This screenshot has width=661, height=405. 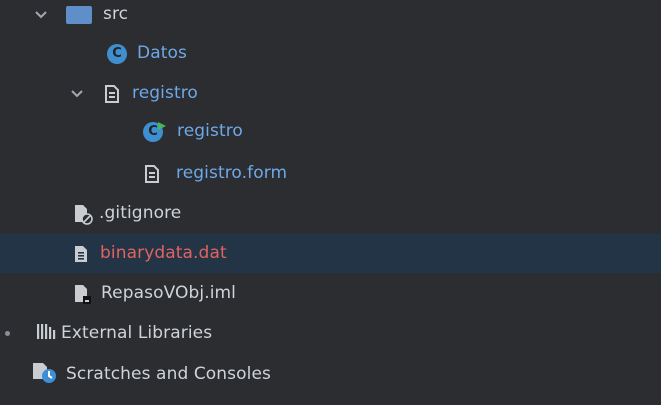 I want to click on tree-item-label: Datos, so click(x=162, y=53).